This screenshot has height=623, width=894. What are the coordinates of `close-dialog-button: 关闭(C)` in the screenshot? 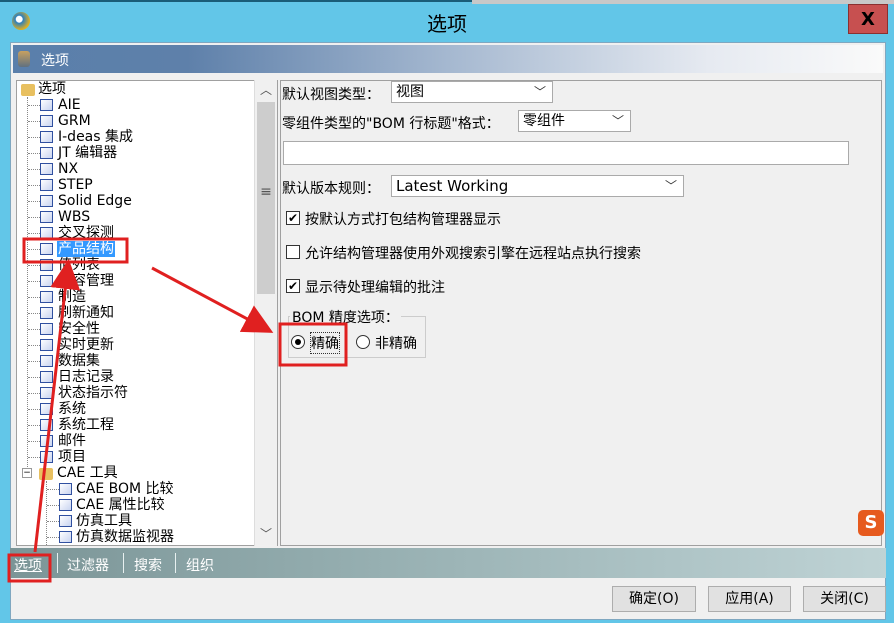 It's located at (844, 599).